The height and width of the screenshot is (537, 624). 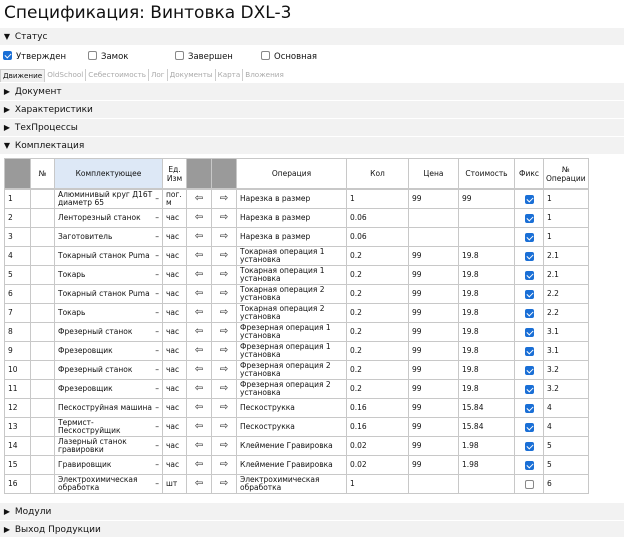 What do you see at coordinates (108, 294) in the screenshot?
I see `component-cell: Токарный станок Puma –` at bounding box center [108, 294].